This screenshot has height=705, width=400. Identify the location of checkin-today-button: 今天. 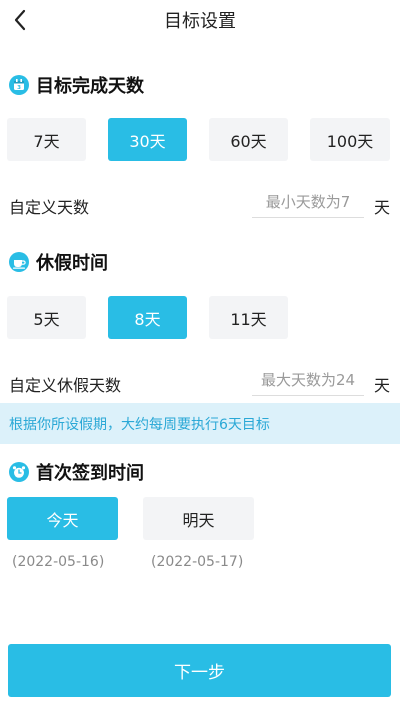
(62, 518).